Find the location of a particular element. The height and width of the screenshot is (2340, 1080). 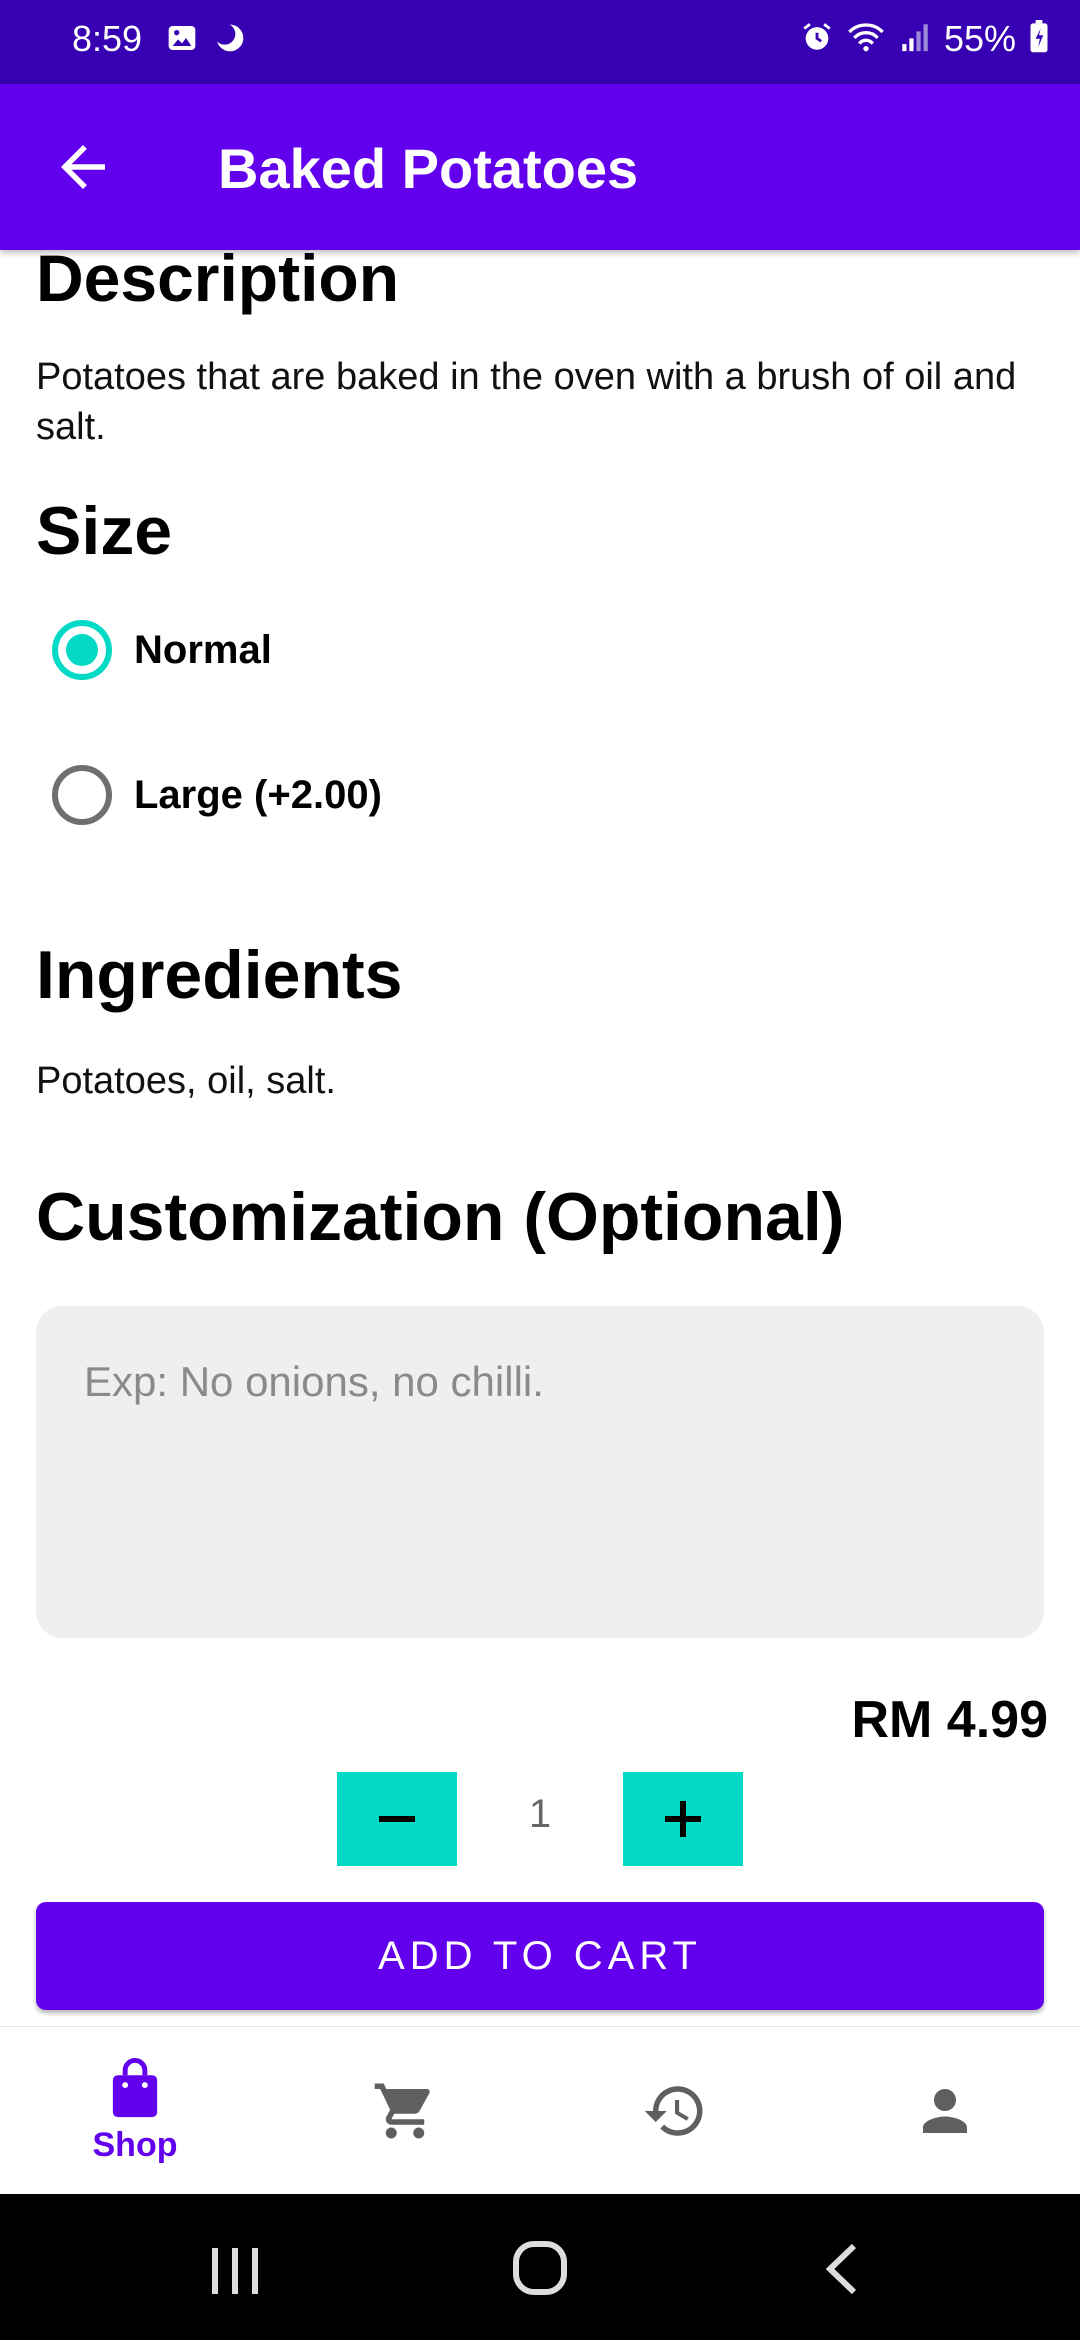

home-button is located at coordinates (540, 2270).